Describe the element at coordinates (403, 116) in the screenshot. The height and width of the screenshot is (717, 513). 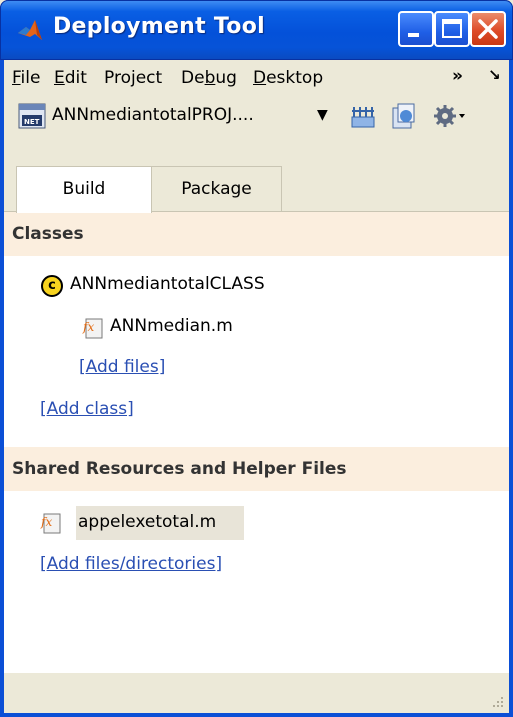
I see `package-icon` at that location.